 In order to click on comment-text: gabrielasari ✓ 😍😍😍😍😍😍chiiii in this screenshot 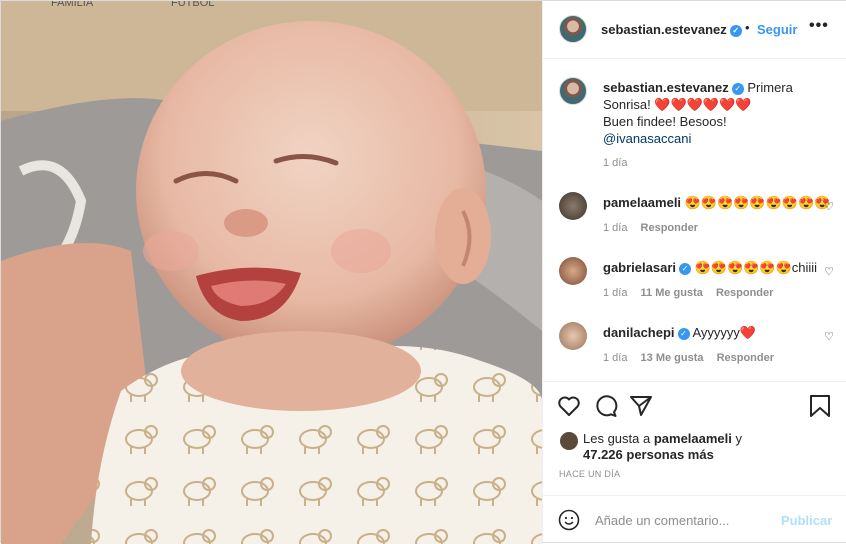, I will do `click(710, 268)`.